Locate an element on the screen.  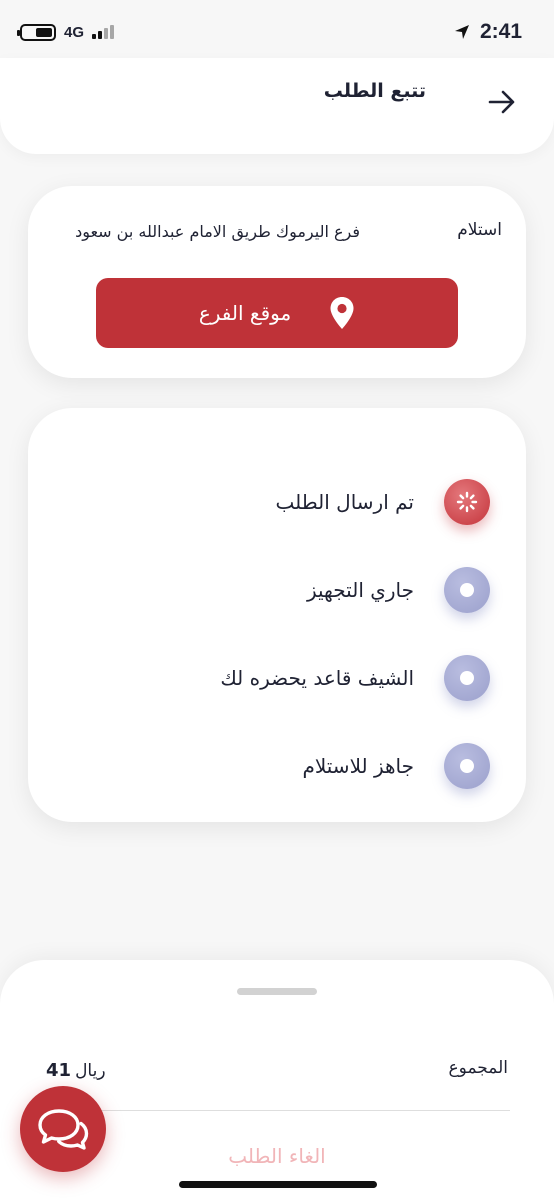
signal-icon is located at coordinates (103, 32).